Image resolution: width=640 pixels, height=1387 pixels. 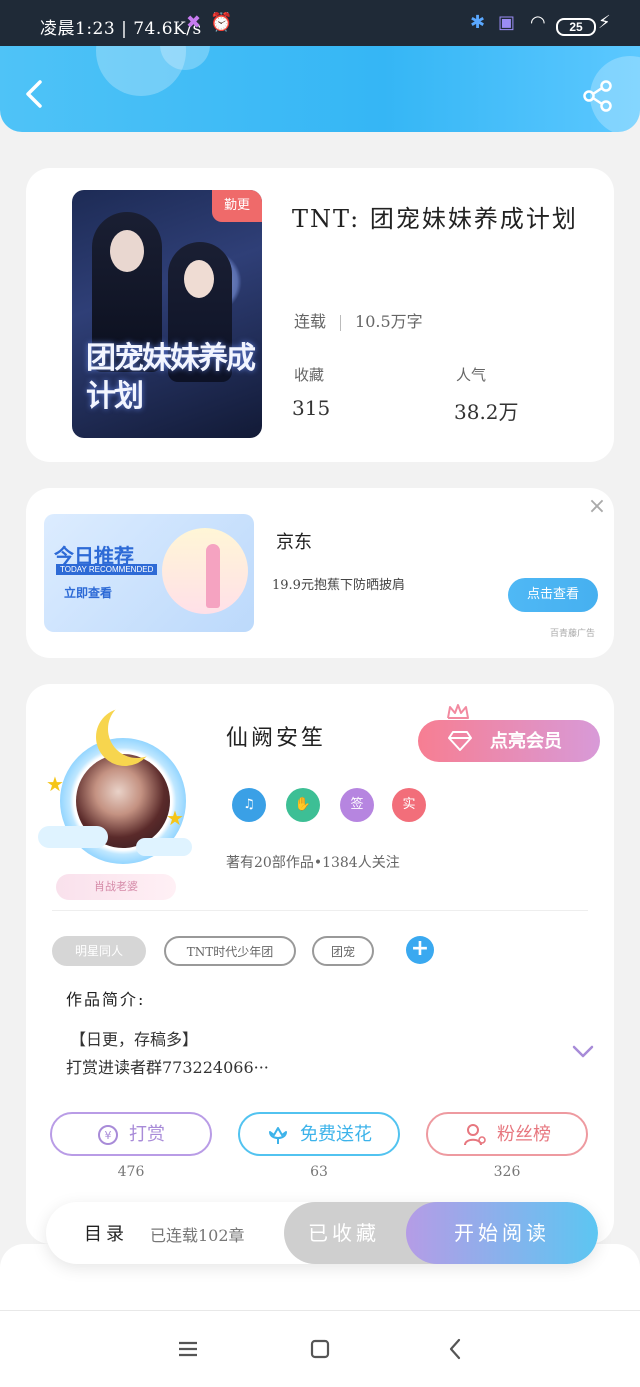 I want to click on add-tag-button: +, so click(x=420, y=950).